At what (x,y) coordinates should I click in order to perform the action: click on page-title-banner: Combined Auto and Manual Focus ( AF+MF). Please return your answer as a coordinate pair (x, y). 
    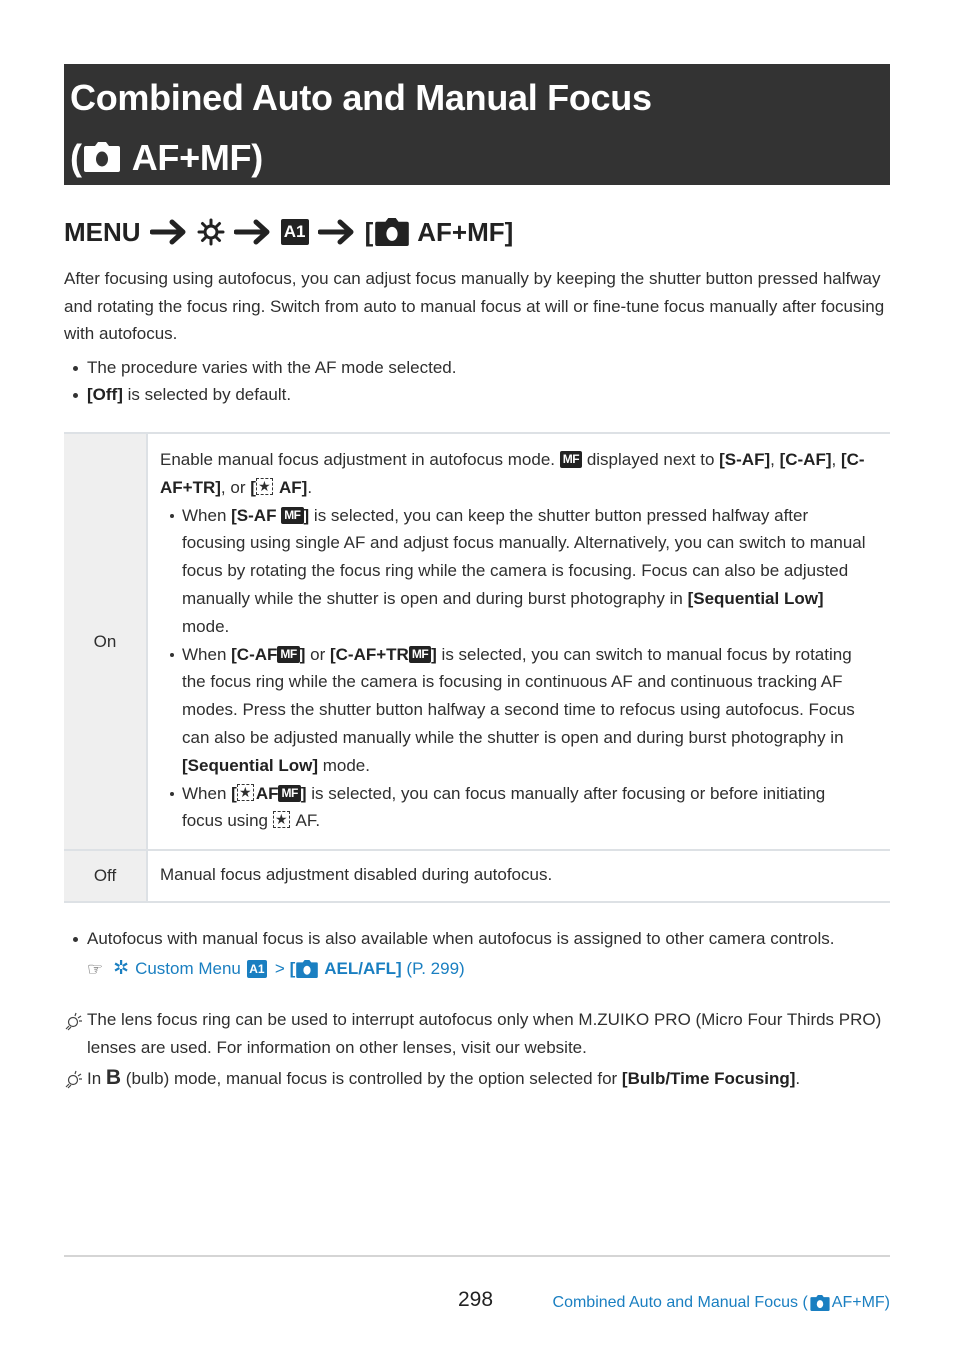
    Looking at the image, I should click on (477, 124).